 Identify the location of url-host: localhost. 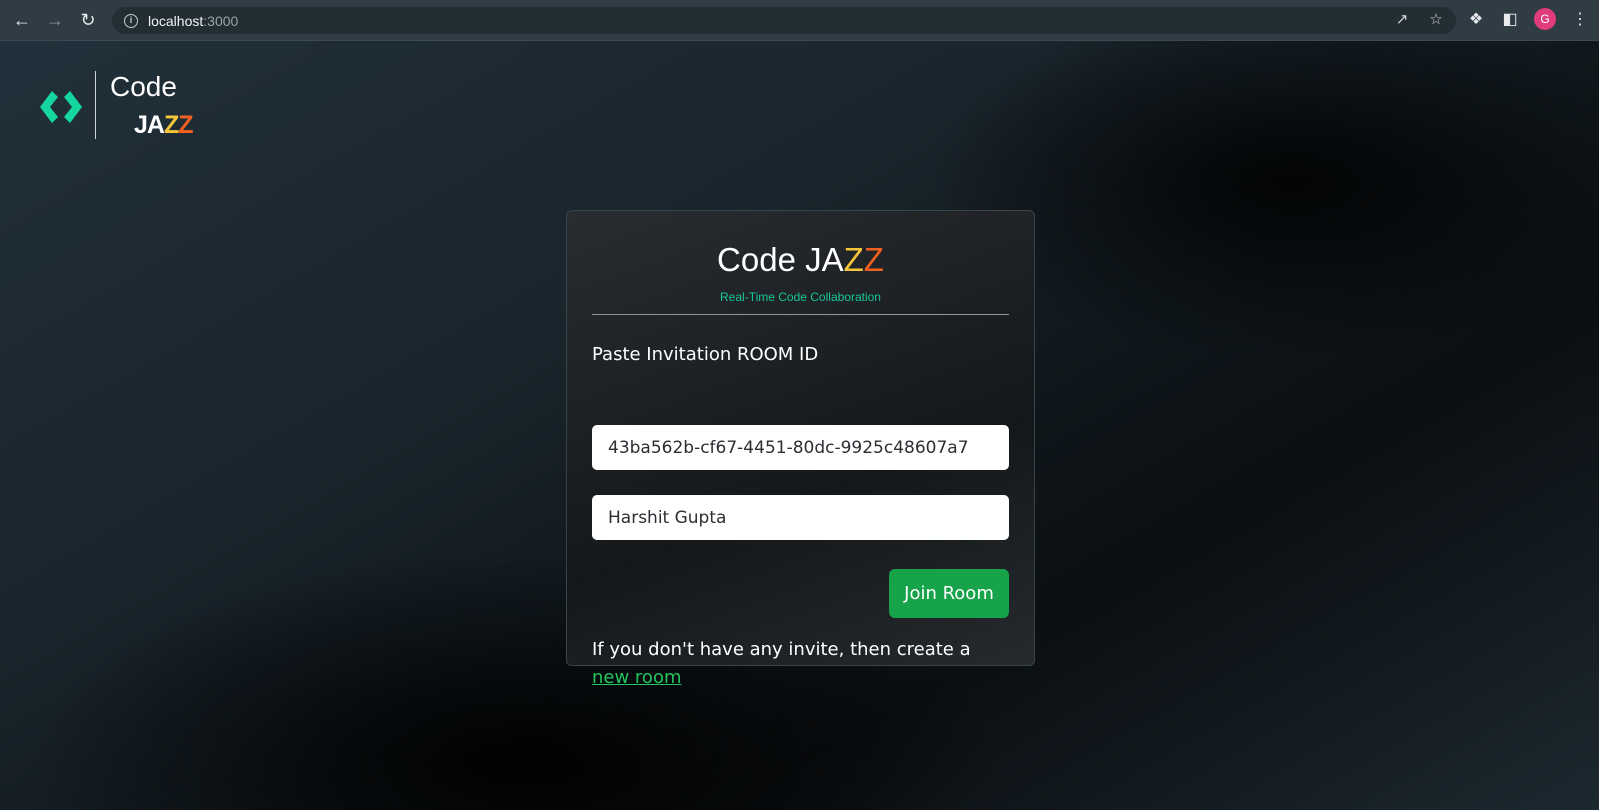
(176, 20).